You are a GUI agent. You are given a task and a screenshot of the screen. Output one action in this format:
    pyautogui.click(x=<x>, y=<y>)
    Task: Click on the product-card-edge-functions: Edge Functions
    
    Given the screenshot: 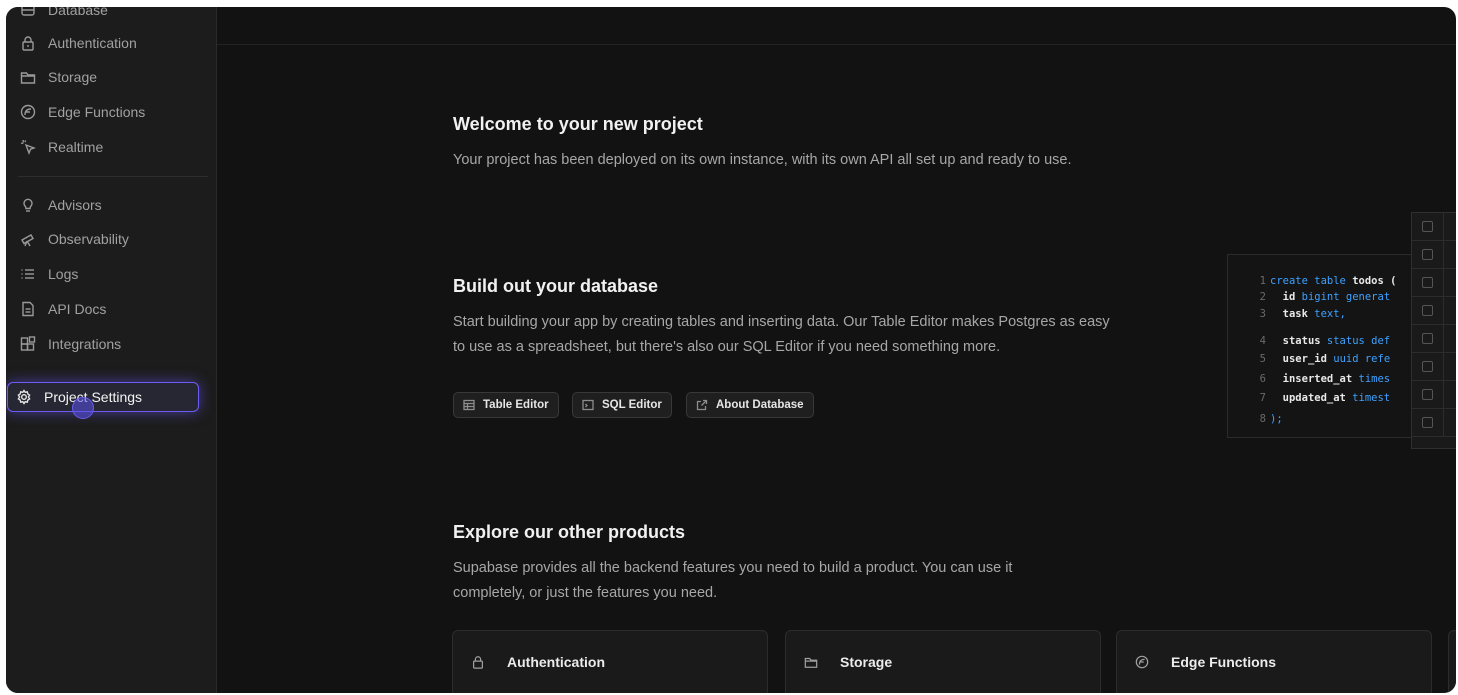 What is the action you would take?
    pyautogui.click(x=1274, y=661)
    